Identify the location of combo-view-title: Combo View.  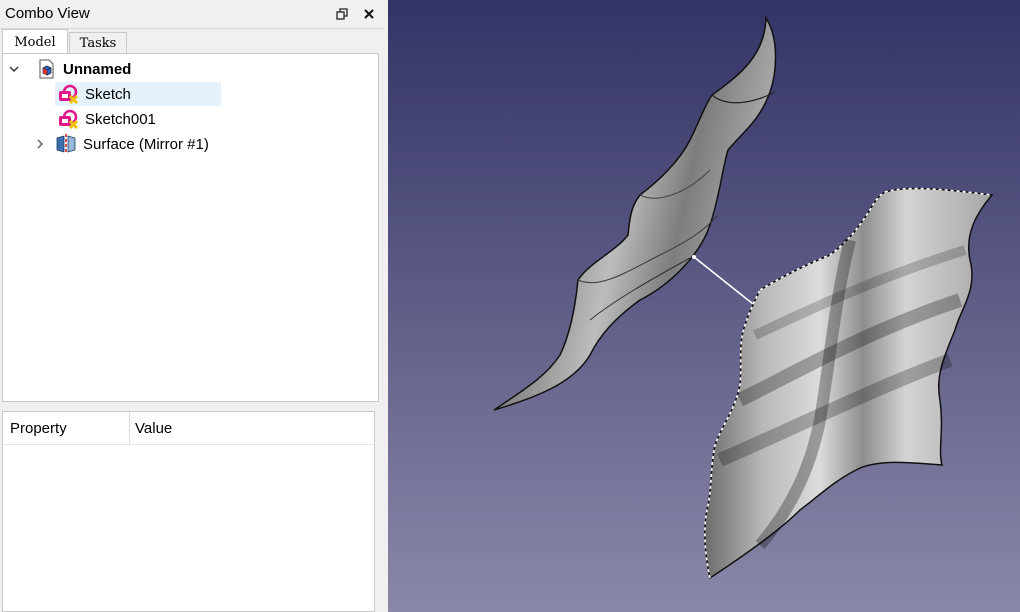
(47, 13).